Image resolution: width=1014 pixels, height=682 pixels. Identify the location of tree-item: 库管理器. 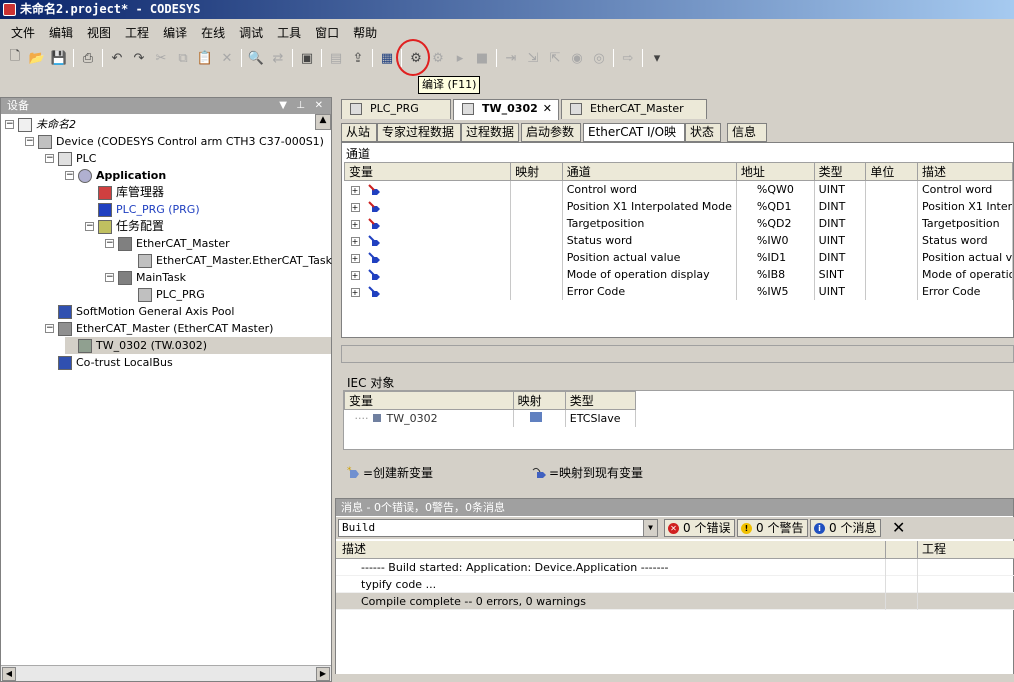
(124, 192).